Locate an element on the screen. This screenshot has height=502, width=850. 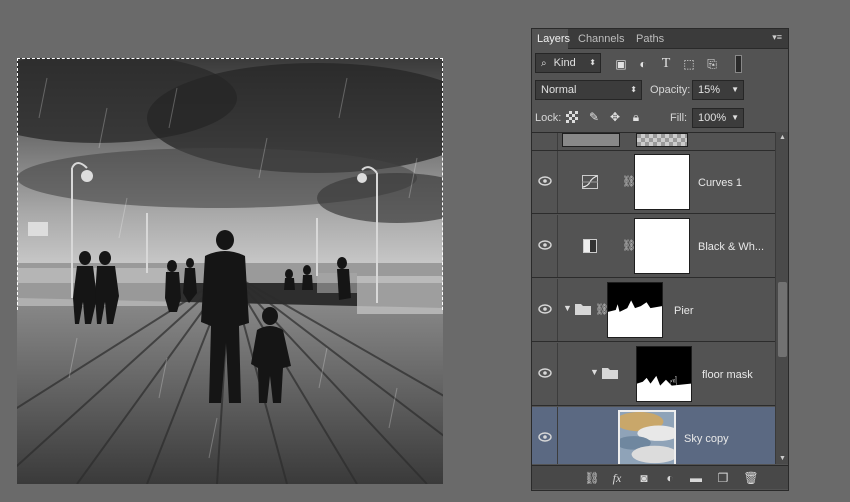
lock-label: Lock: is located at coordinates (548, 118).